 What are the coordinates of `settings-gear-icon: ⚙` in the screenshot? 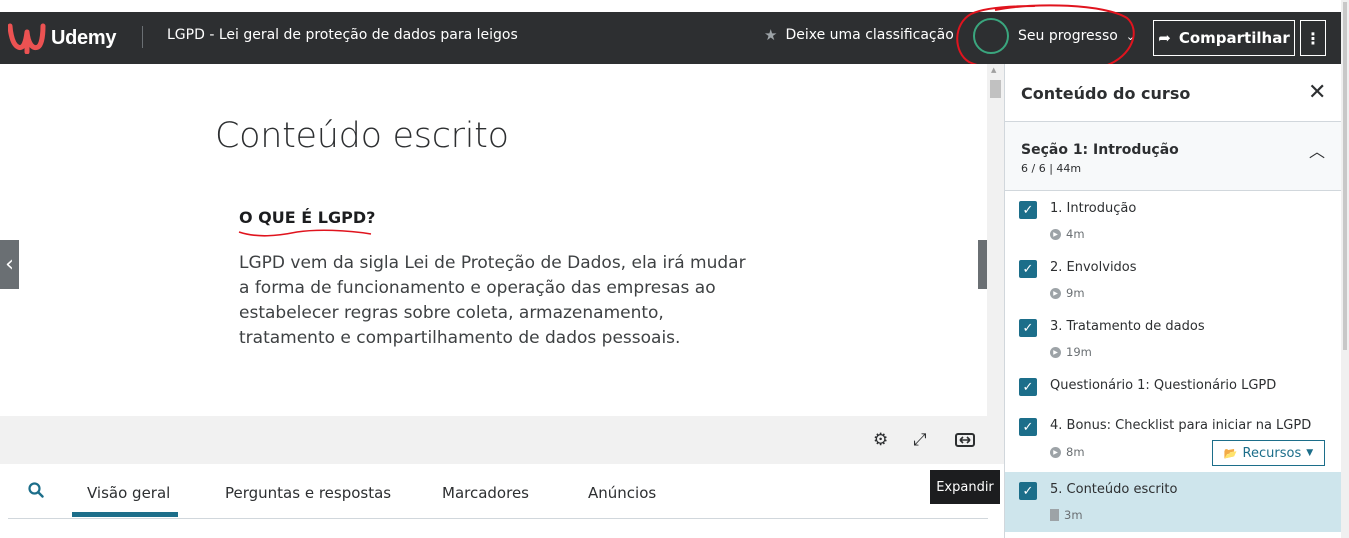 It's located at (880, 440).